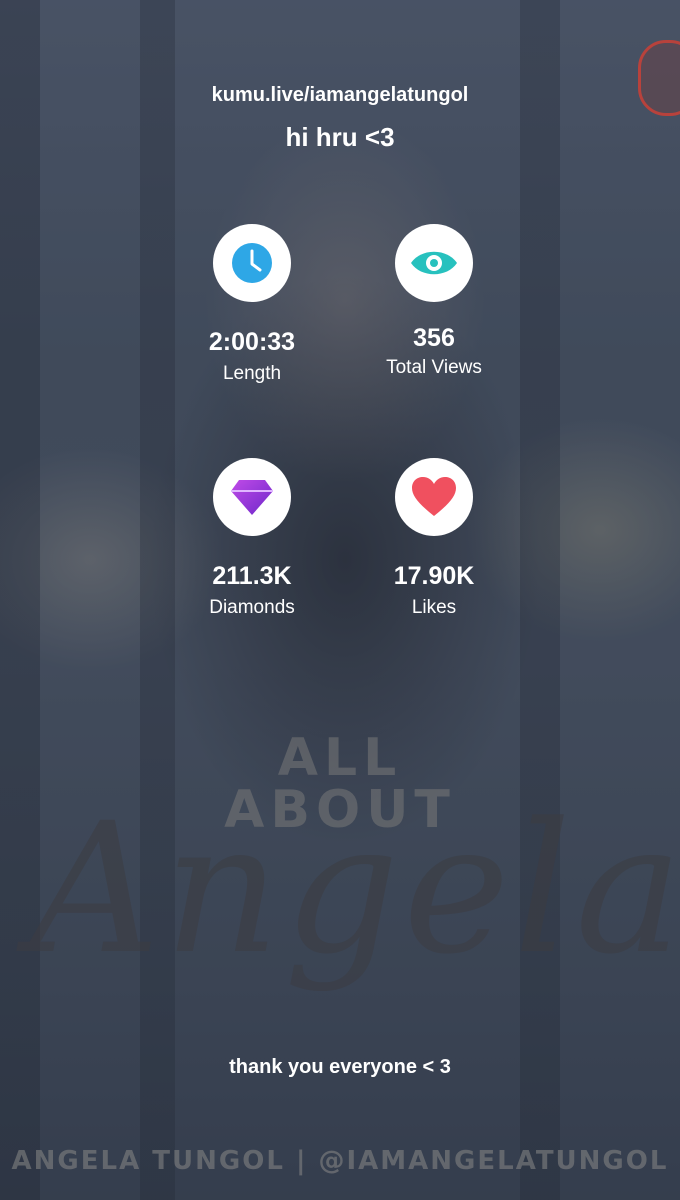 This screenshot has height=1200, width=680. Describe the element at coordinates (252, 576) in the screenshot. I see `diamonds-value: 211.3K` at that location.